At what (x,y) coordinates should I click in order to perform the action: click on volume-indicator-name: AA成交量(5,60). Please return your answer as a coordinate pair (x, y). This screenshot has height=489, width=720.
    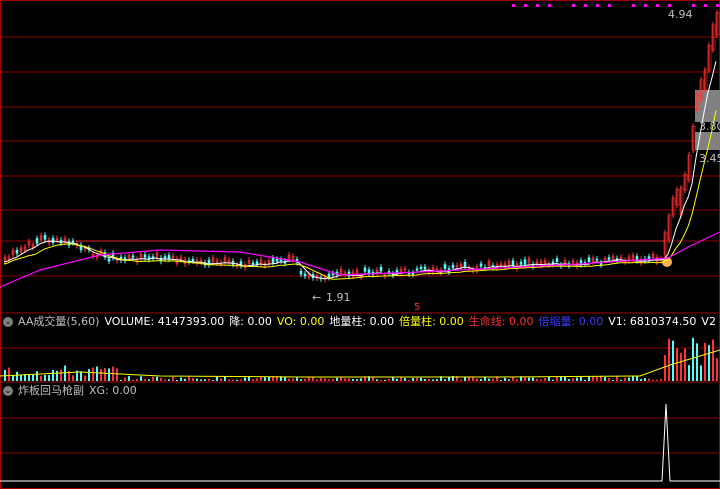
    Looking at the image, I should click on (58, 322).